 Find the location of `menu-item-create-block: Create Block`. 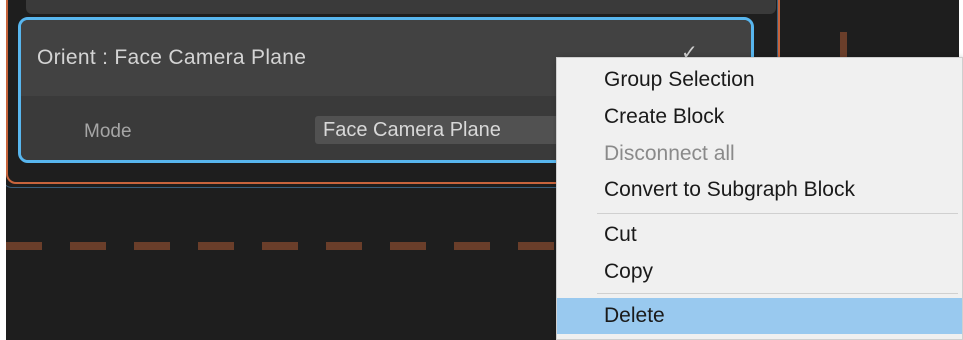

menu-item-create-block: Create Block is located at coordinates (759, 117).